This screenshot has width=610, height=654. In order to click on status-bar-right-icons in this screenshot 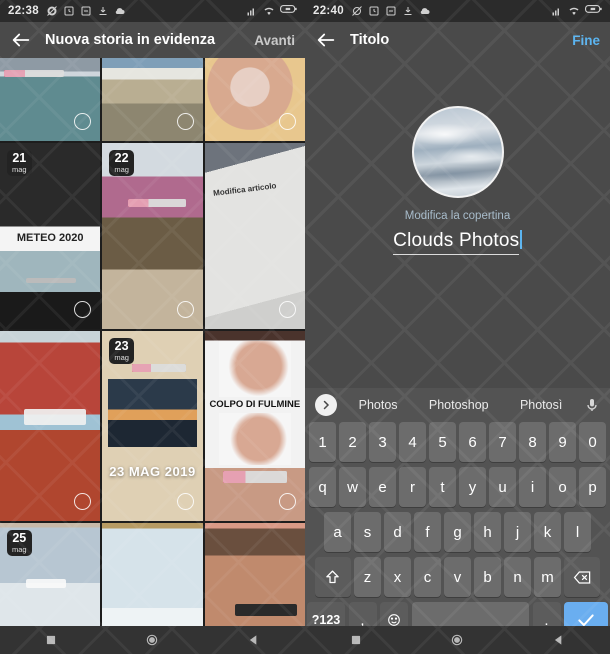, I will do `click(576, 11)`.